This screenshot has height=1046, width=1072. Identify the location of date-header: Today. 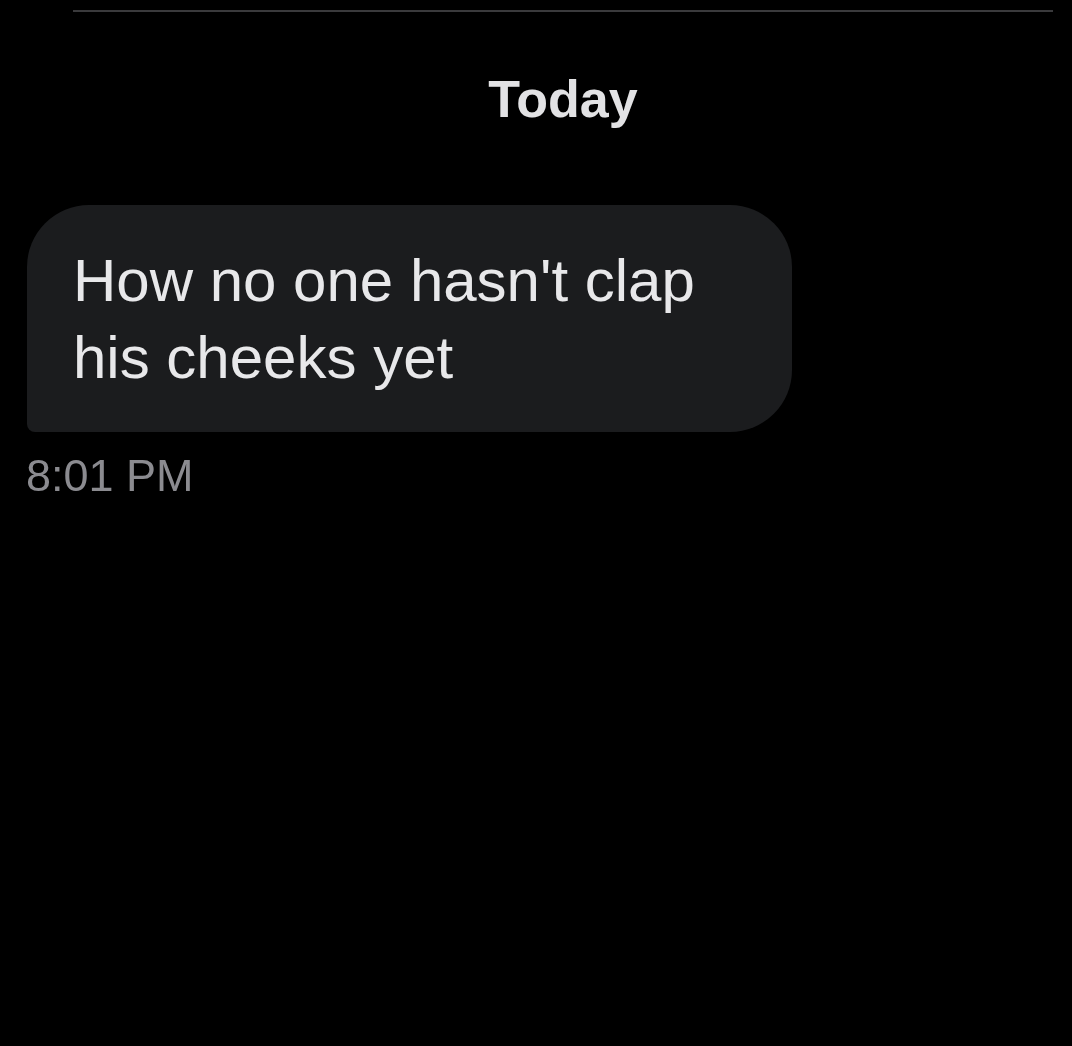
(563, 99).